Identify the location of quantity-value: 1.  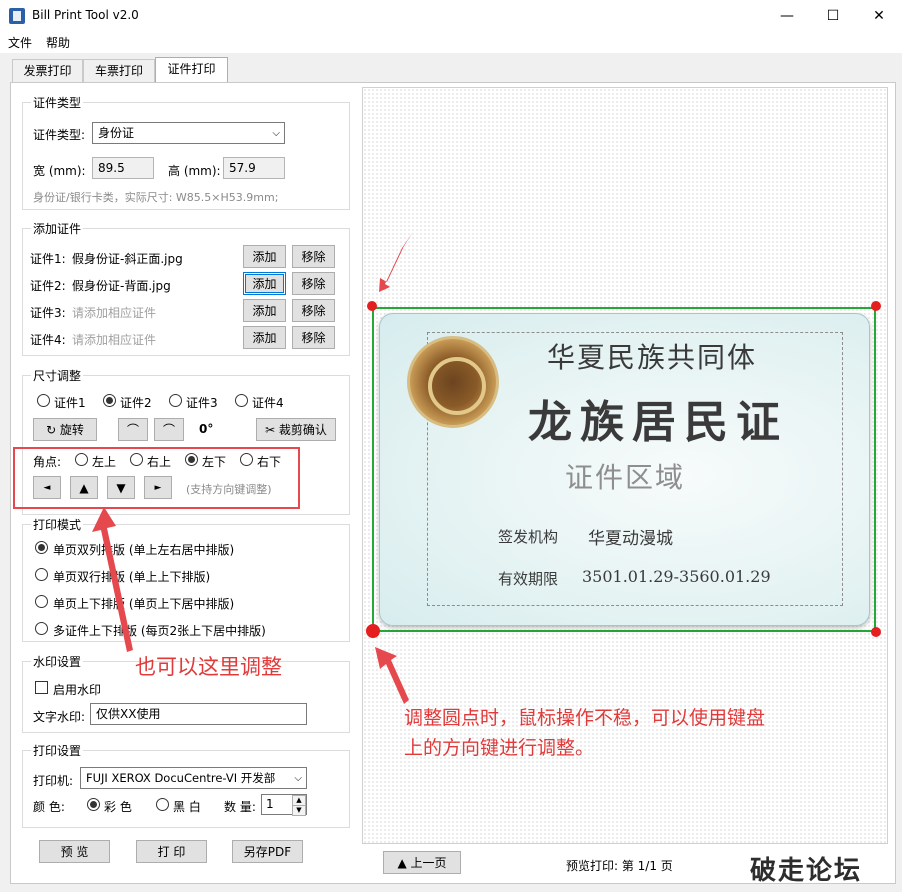
(270, 804).